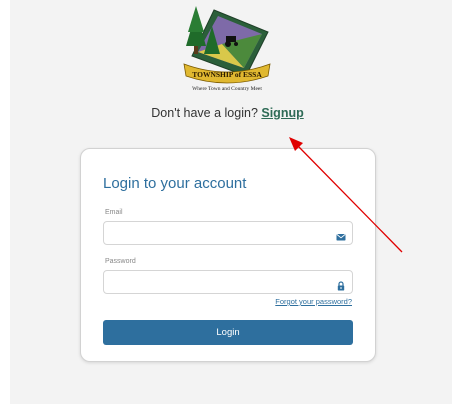  Describe the element at coordinates (175, 183) in the screenshot. I see `login-card-title: Login to your account` at that location.